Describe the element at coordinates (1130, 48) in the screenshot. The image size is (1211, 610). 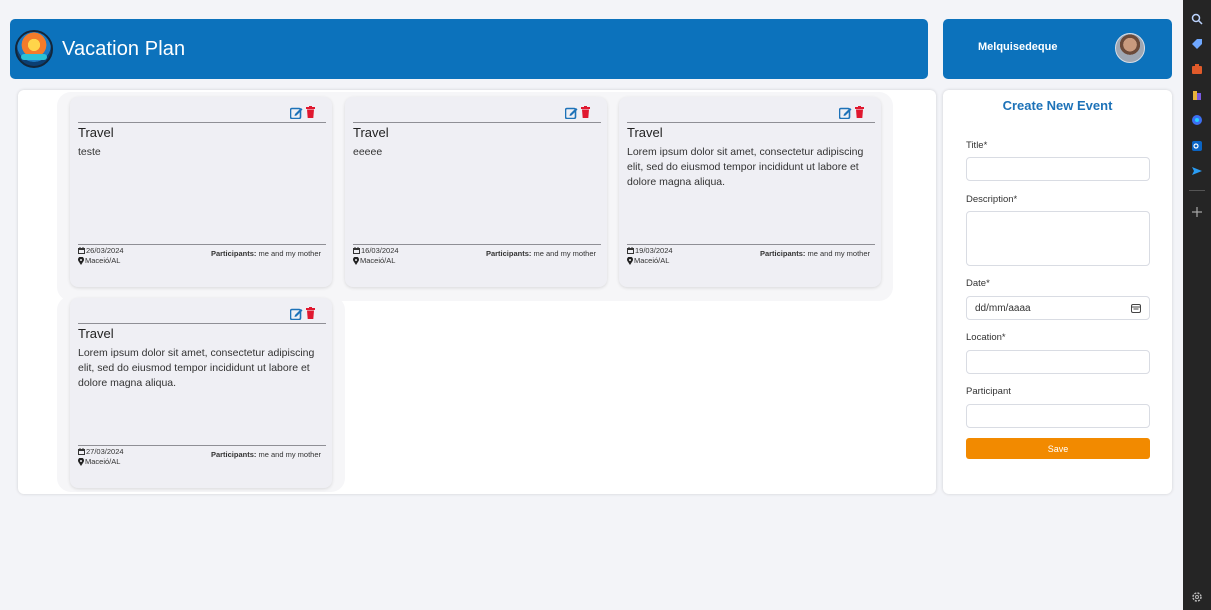
I see `avatar` at that location.